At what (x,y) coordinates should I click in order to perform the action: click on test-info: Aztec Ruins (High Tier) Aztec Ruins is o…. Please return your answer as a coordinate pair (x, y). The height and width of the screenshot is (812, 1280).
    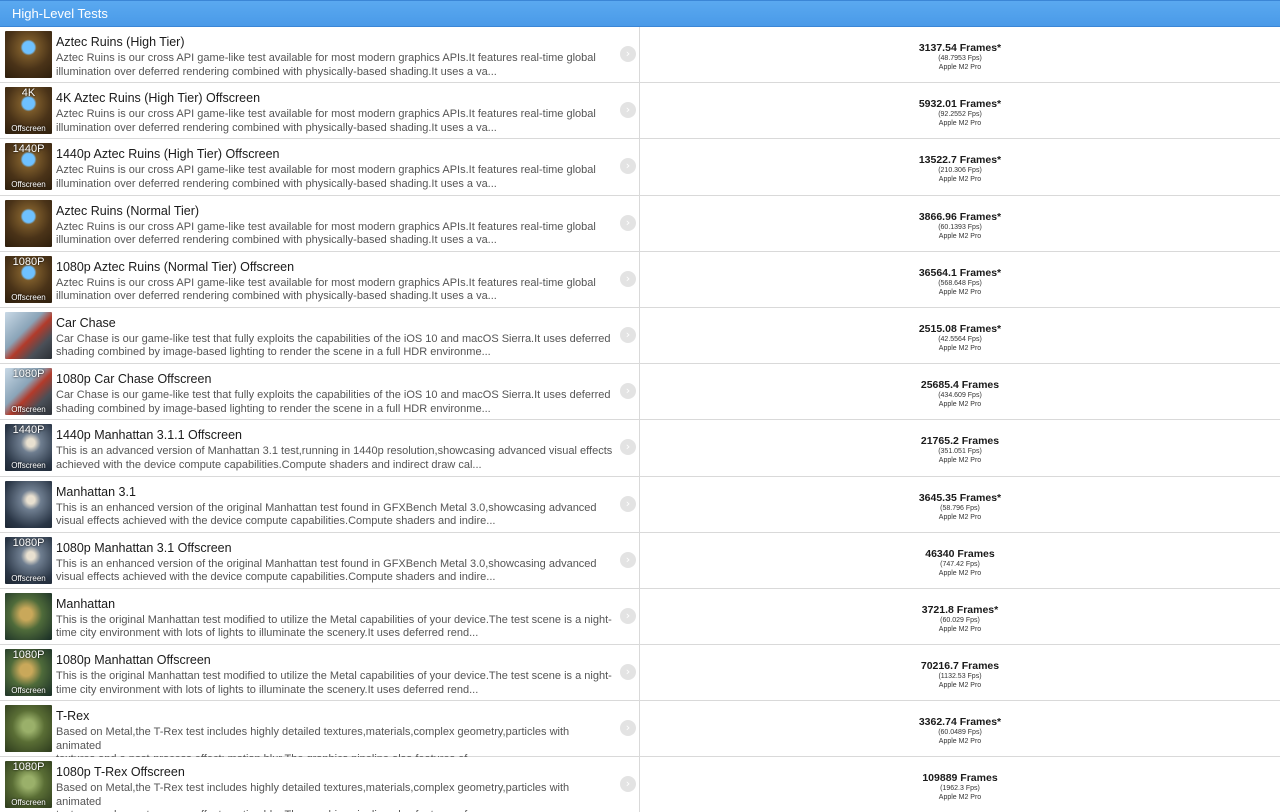
    Looking at the image, I should click on (320, 55).